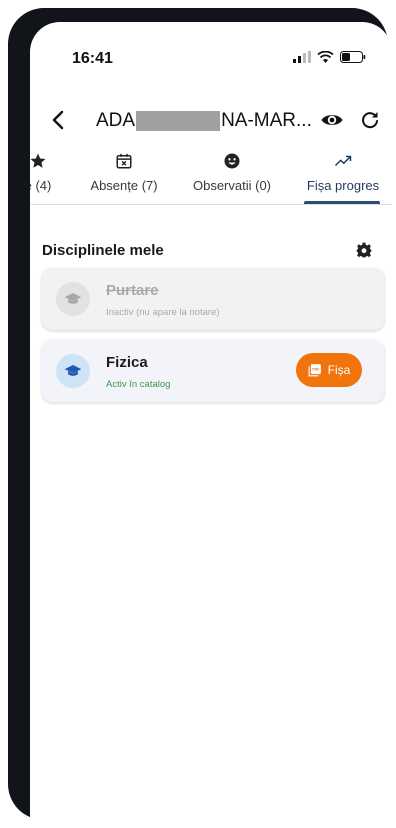  I want to click on gear-icon, so click(364, 250).